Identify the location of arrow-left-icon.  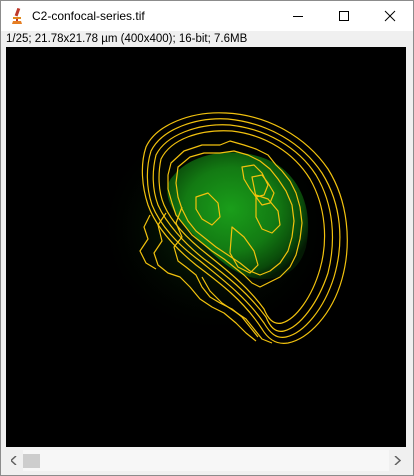
(14, 460).